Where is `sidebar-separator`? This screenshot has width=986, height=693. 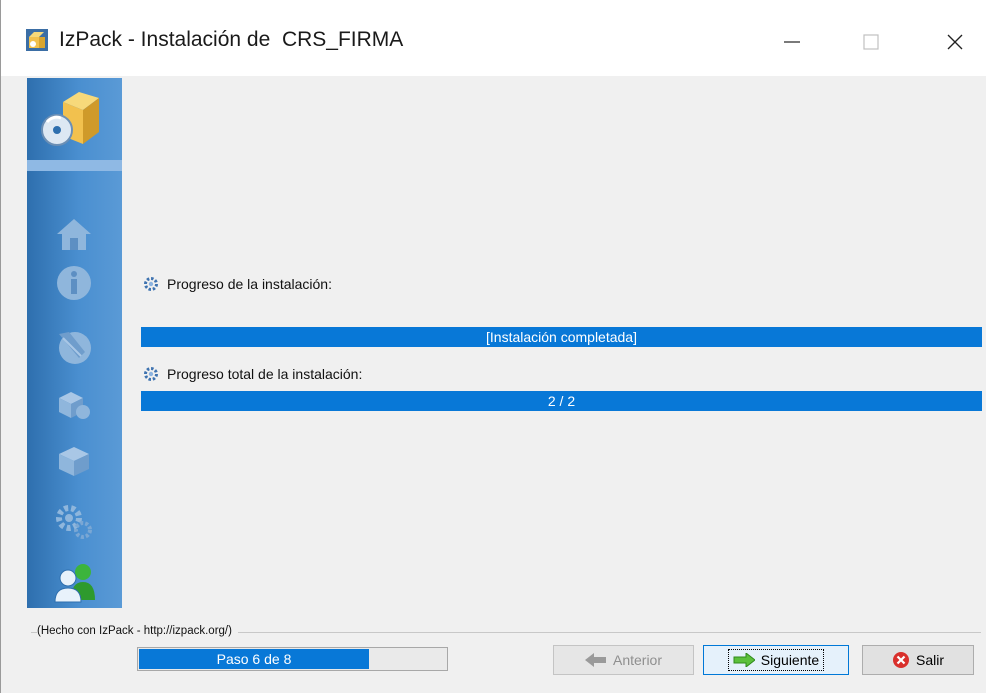
sidebar-separator is located at coordinates (74, 165).